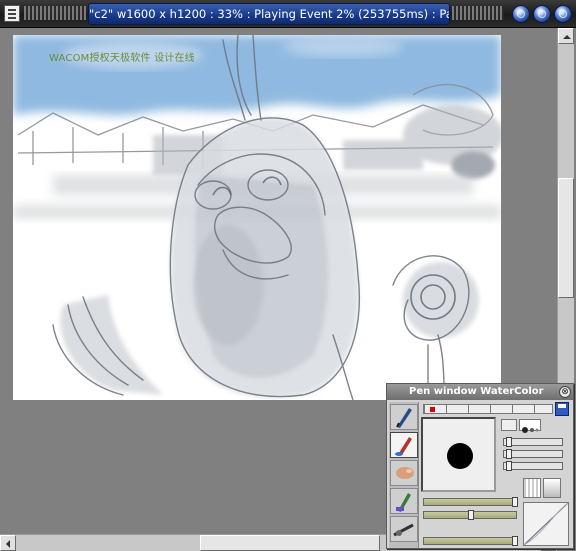  Describe the element at coordinates (509, 425) in the screenshot. I see `brush-shape-toggle` at that location.